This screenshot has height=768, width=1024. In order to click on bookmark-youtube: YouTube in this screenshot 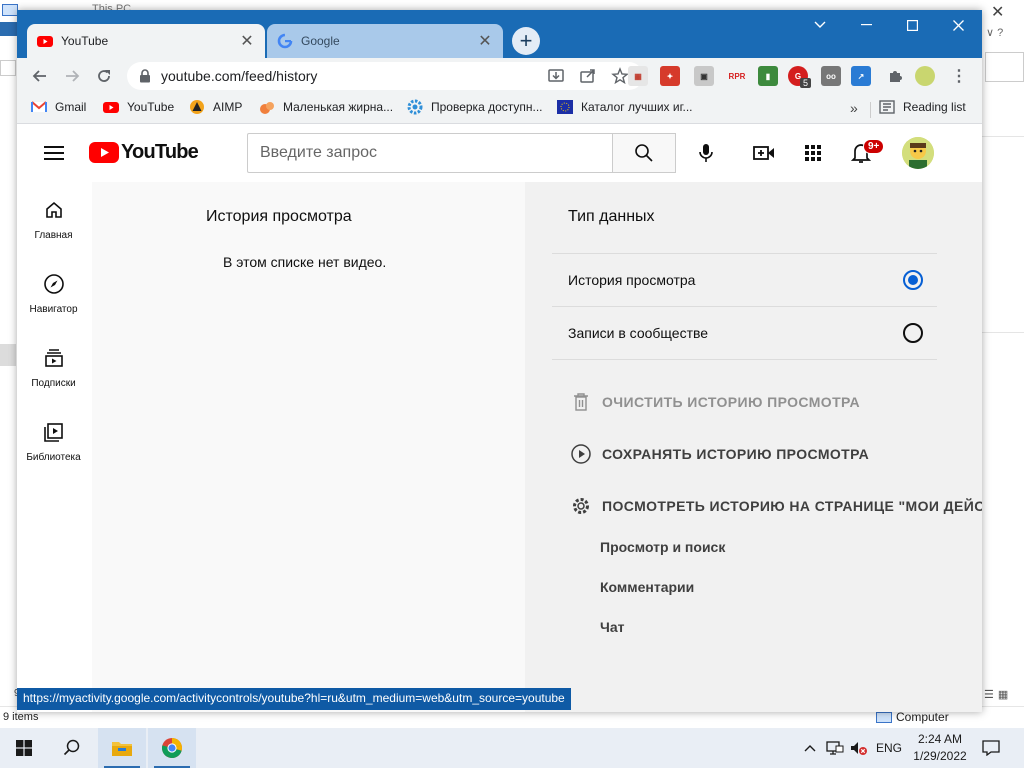, I will do `click(138, 107)`.